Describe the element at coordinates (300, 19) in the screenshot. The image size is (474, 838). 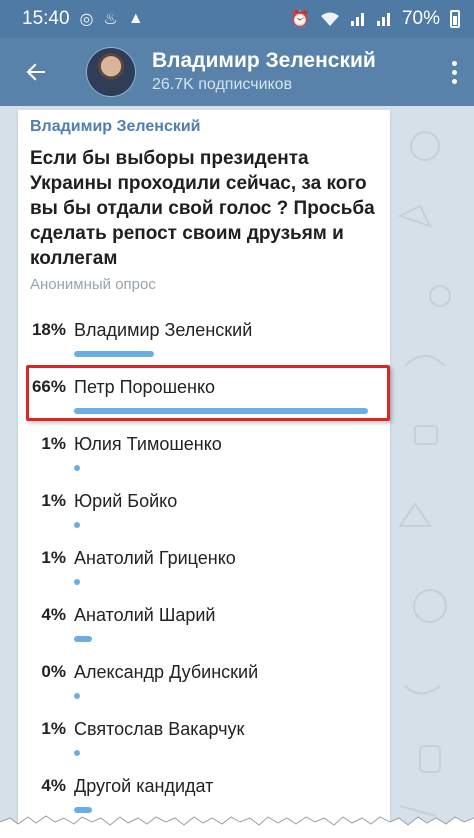
I see `alarm-icon: ⏰` at that location.